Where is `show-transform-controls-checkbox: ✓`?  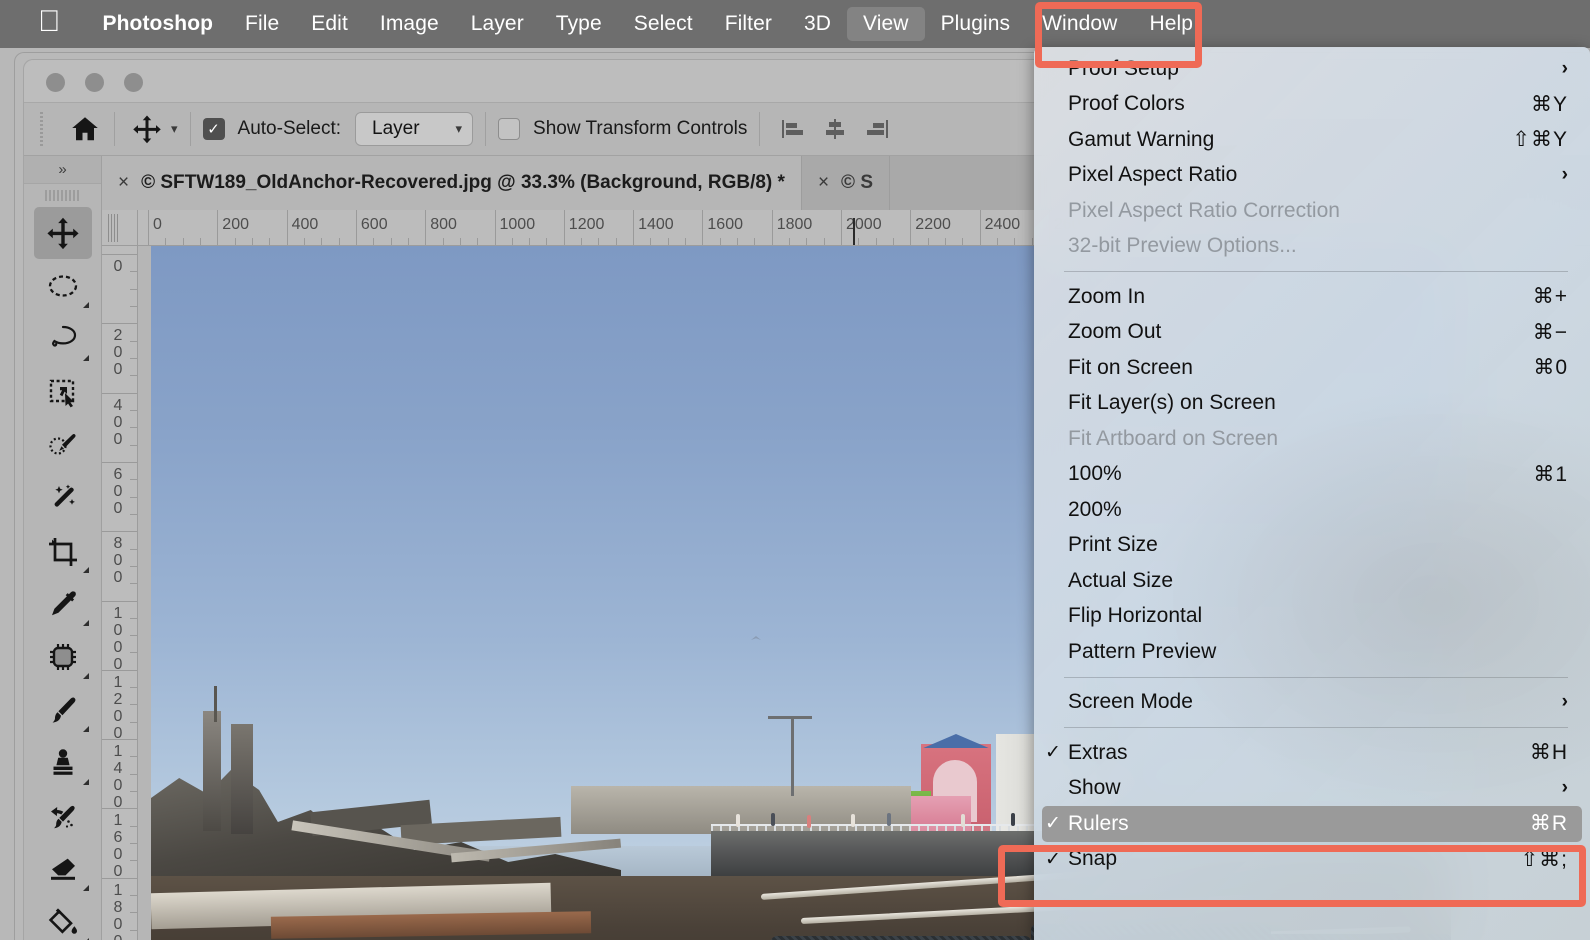
show-transform-controls-checkbox: ✓ is located at coordinates (509, 129).